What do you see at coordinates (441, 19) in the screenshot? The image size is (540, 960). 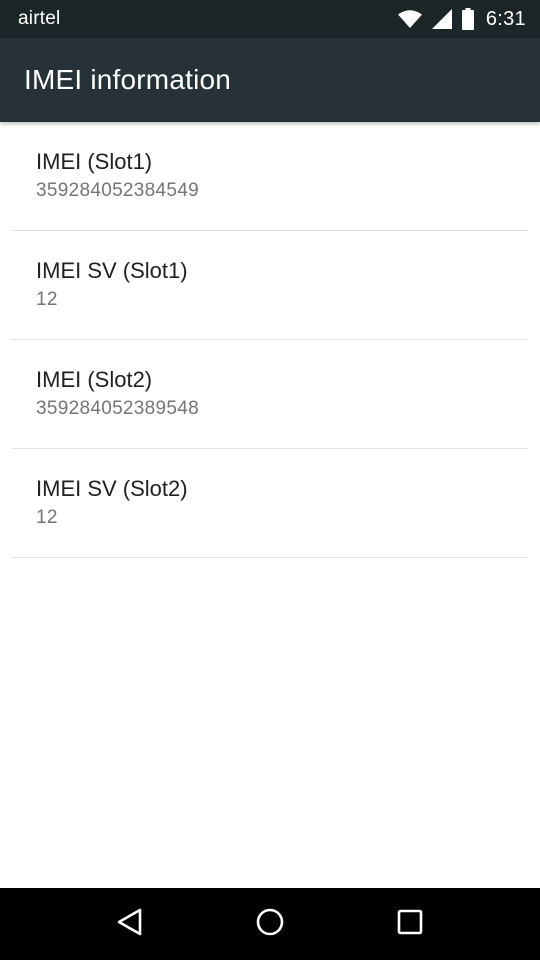 I see `signal-icon` at bounding box center [441, 19].